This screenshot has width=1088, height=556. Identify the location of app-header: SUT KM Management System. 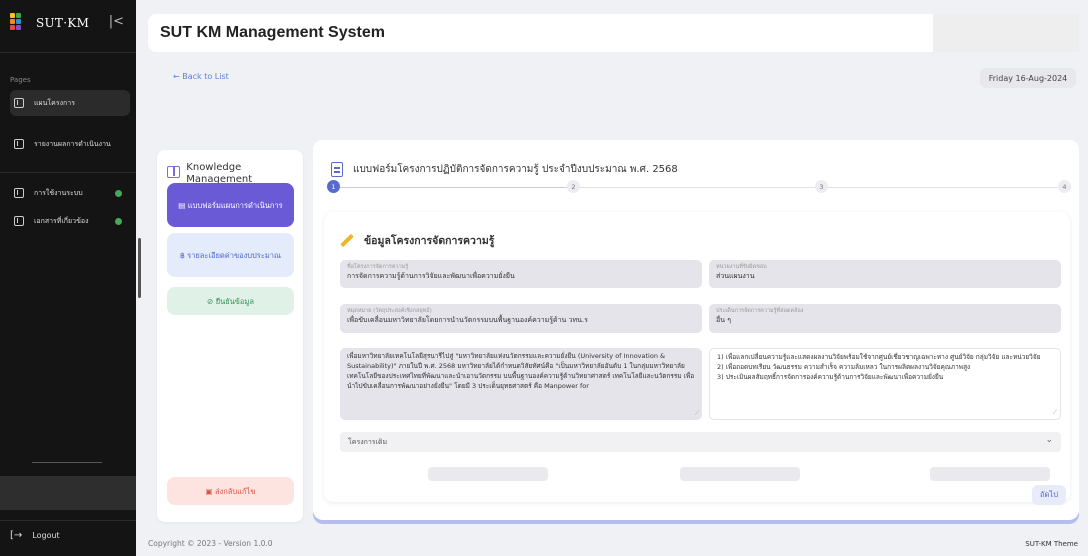
(540, 33).